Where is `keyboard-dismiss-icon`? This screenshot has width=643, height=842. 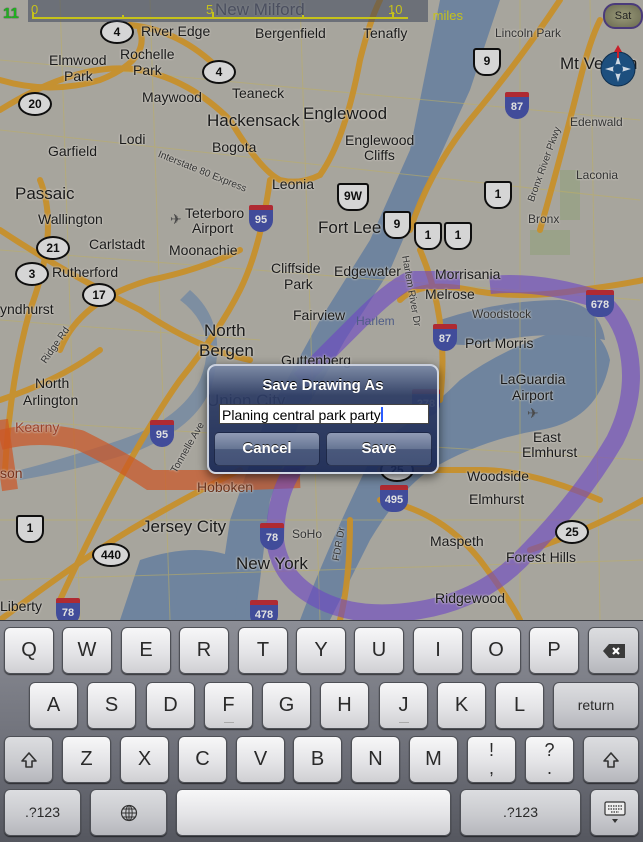 keyboard-dismiss-icon is located at coordinates (614, 812).